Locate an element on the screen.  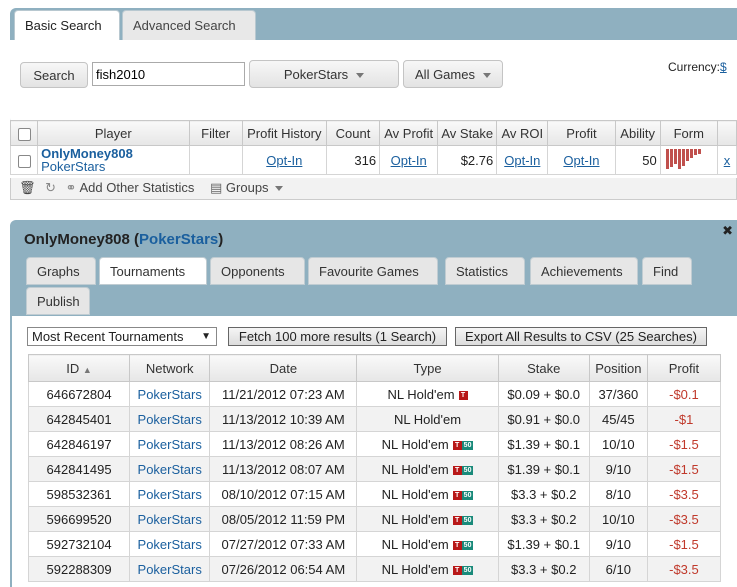
col-stake: Stake is located at coordinates (543, 368).